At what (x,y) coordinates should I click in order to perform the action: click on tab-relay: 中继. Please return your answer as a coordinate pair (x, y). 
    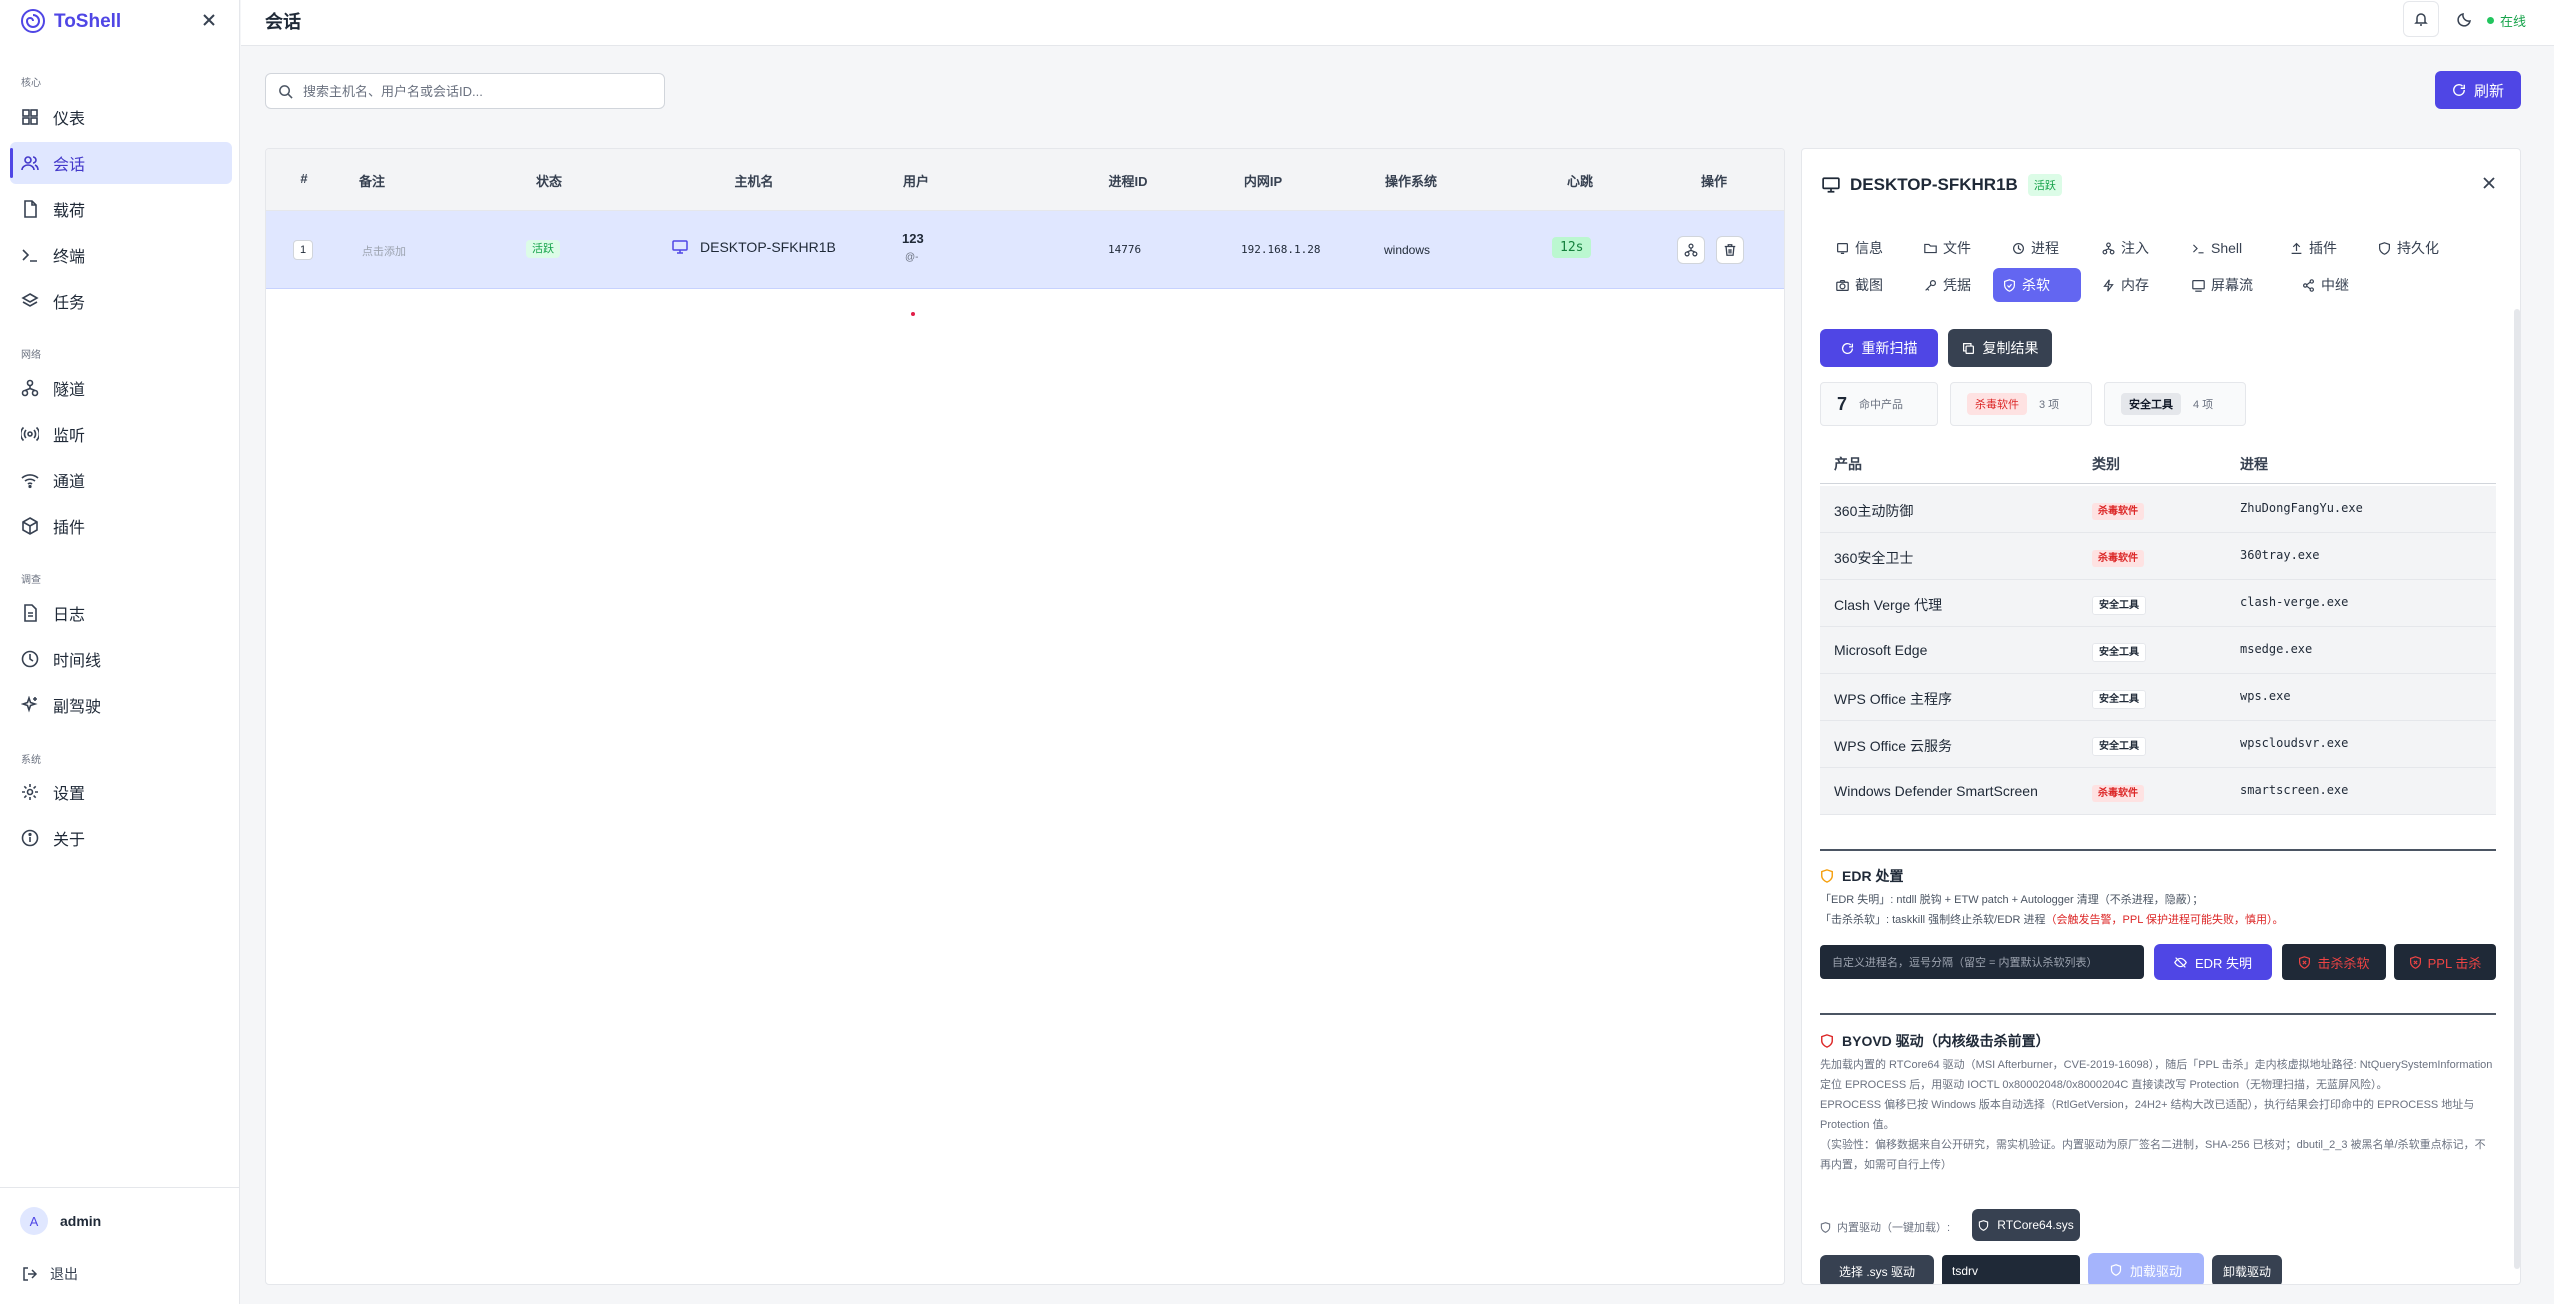
    Looking at the image, I should click on (2325, 285).